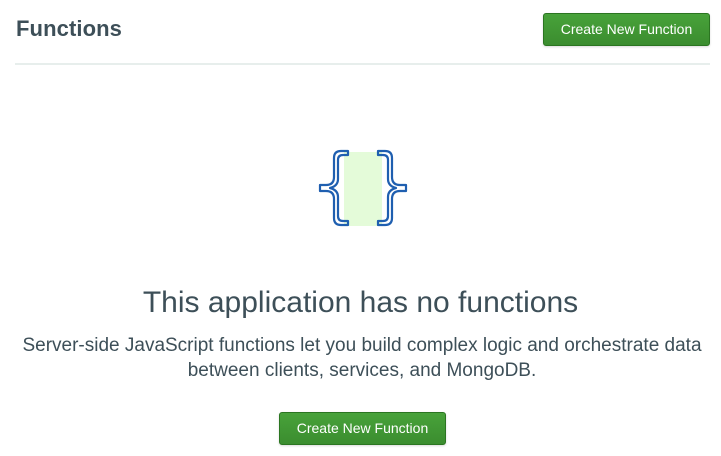 The width and height of the screenshot is (721, 456). Describe the element at coordinates (360, 302) in the screenshot. I see `empty-state-title: This application has no functions` at that location.